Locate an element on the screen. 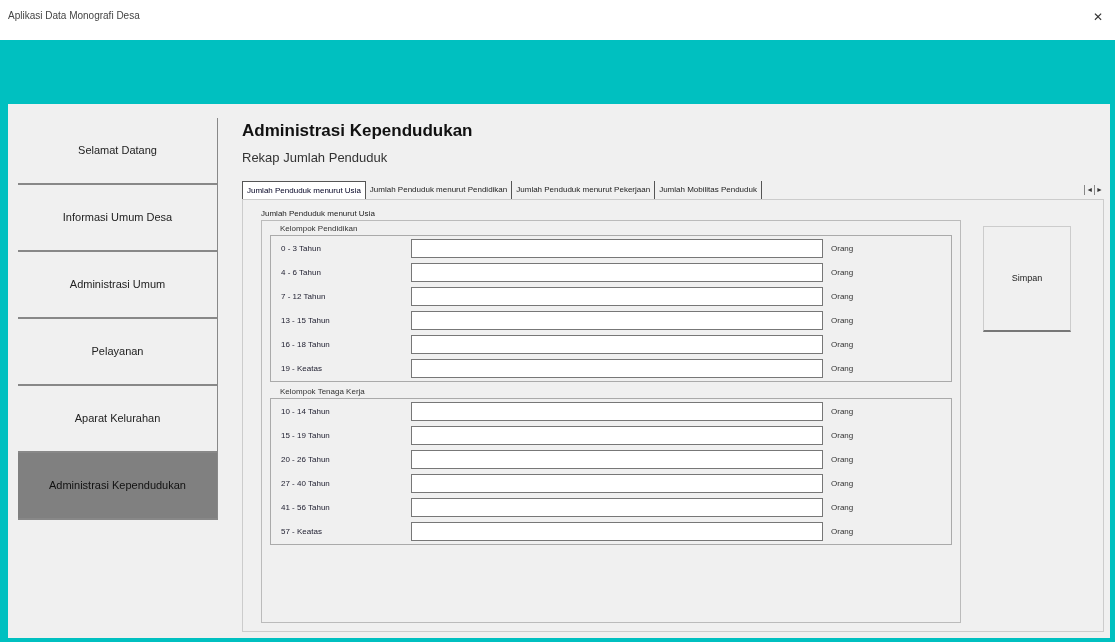 The width and height of the screenshot is (1115, 642). field-label: 10 - 14 Tahun is located at coordinates (306, 411).